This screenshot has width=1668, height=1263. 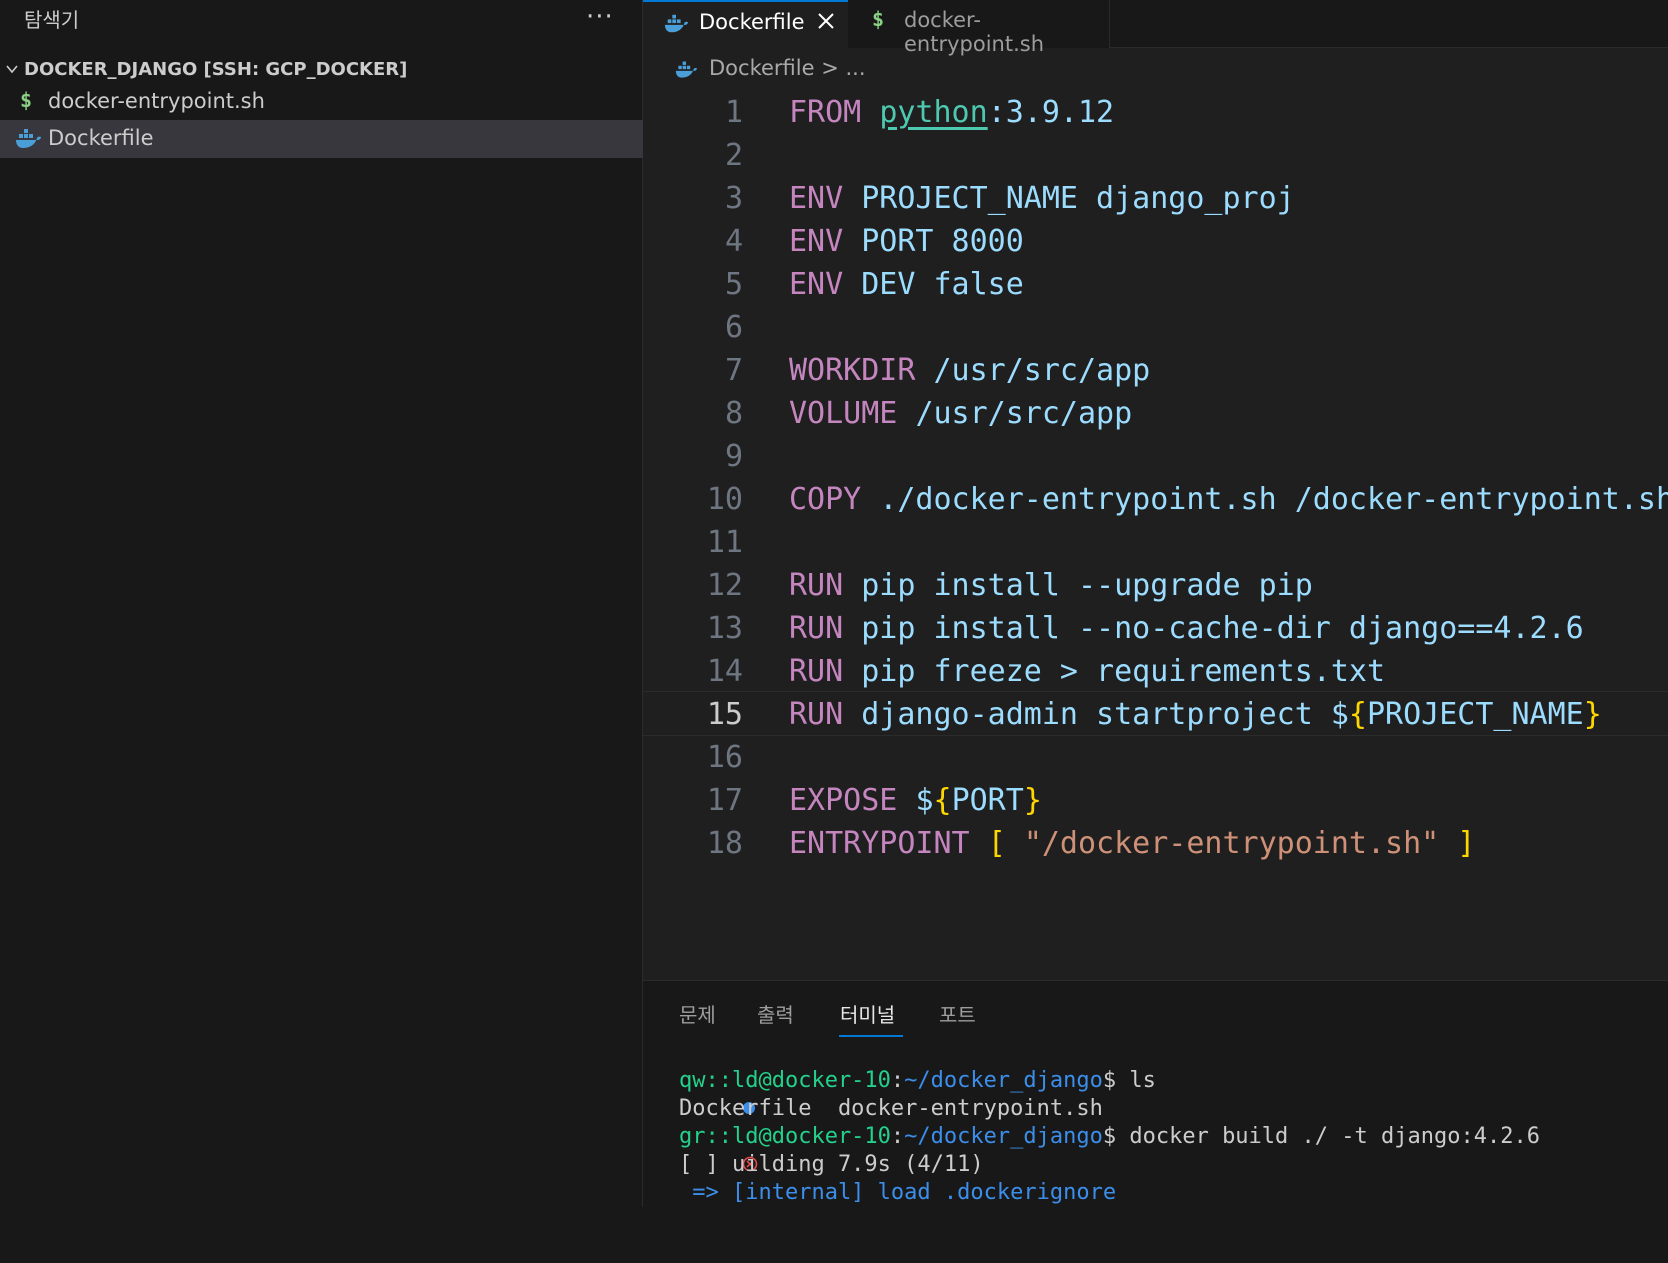 What do you see at coordinates (867, 1013) in the screenshot?
I see `panel-tab-terminal: 터미널` at bounding box center [867, 1013].